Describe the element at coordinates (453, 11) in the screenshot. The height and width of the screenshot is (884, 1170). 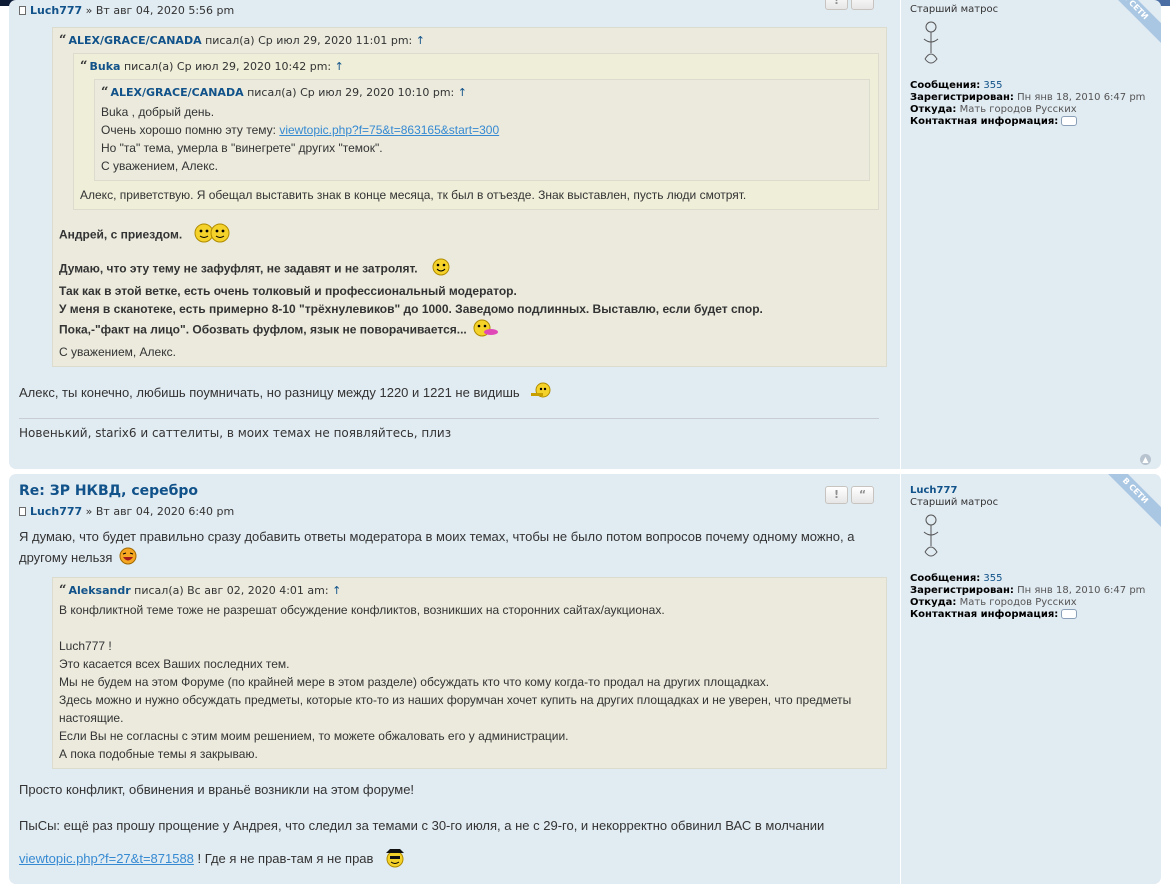
I see `post-author-line: Luch777 » Вт авг 04, 2020 5:56 pm` at that location.